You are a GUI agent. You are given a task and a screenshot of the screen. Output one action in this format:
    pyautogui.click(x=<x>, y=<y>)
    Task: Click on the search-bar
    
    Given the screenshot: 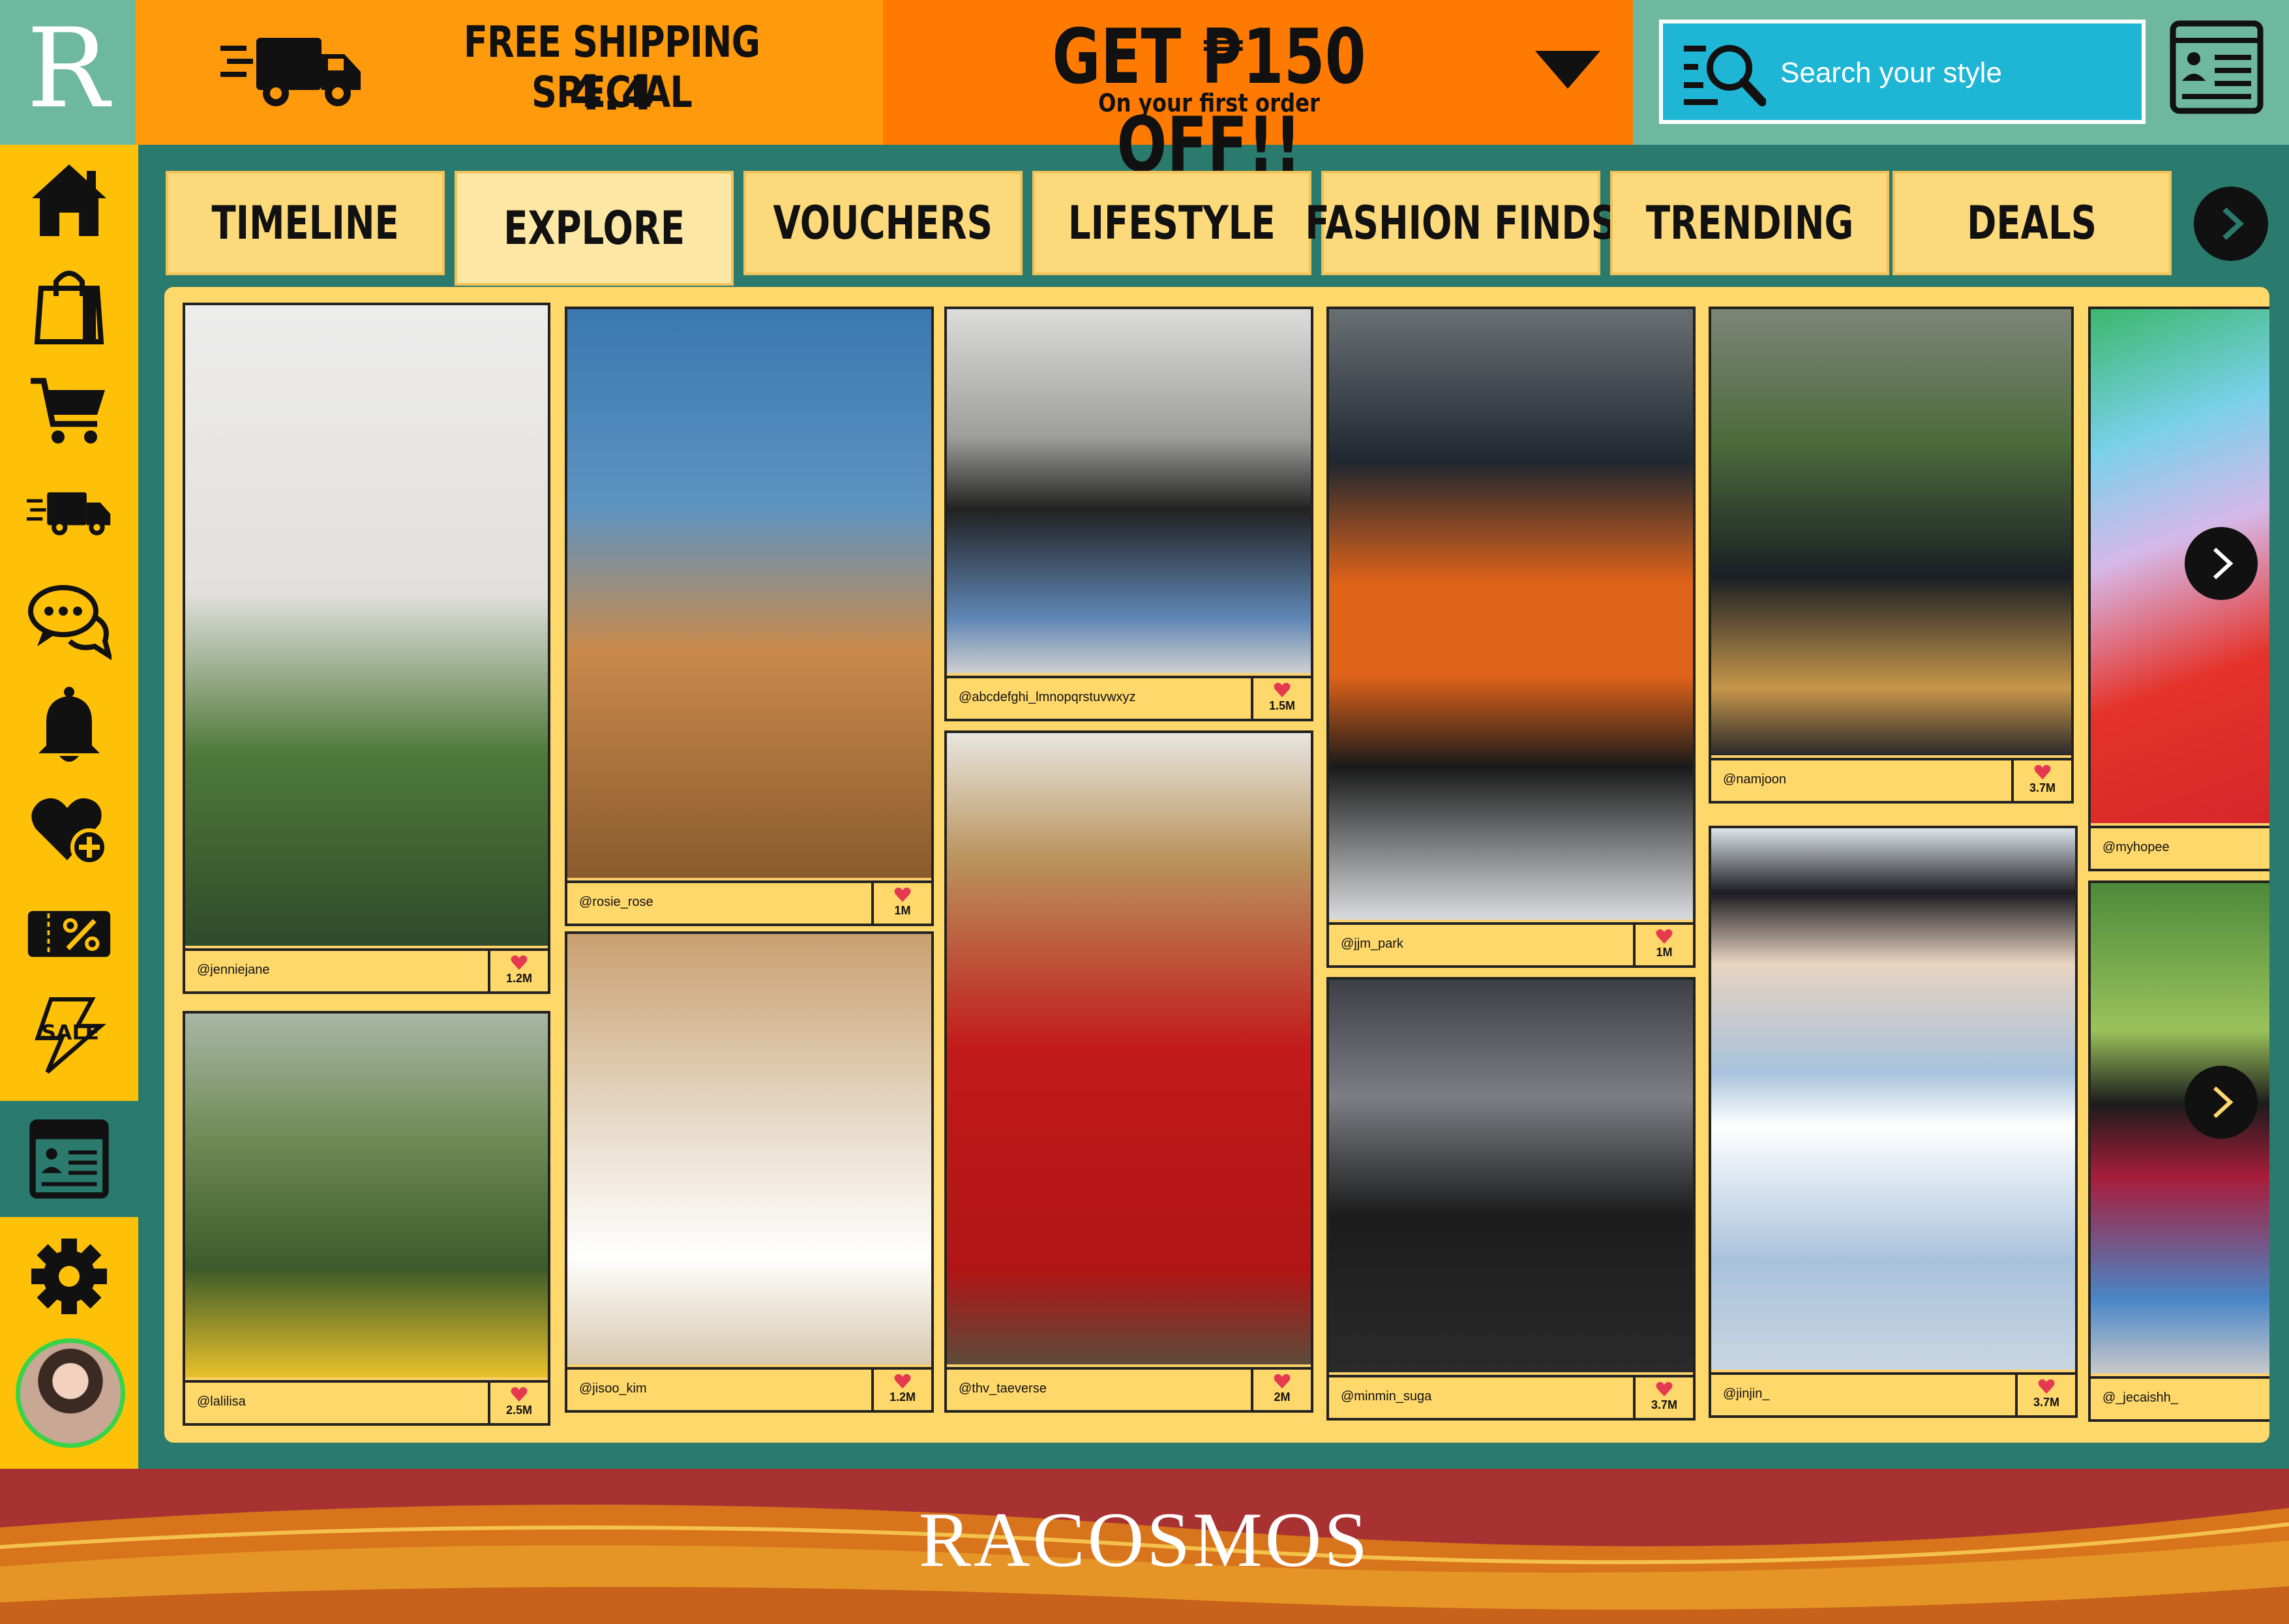 What is the action you would take?
    pyautogui.click(x=1902, y=72)
    